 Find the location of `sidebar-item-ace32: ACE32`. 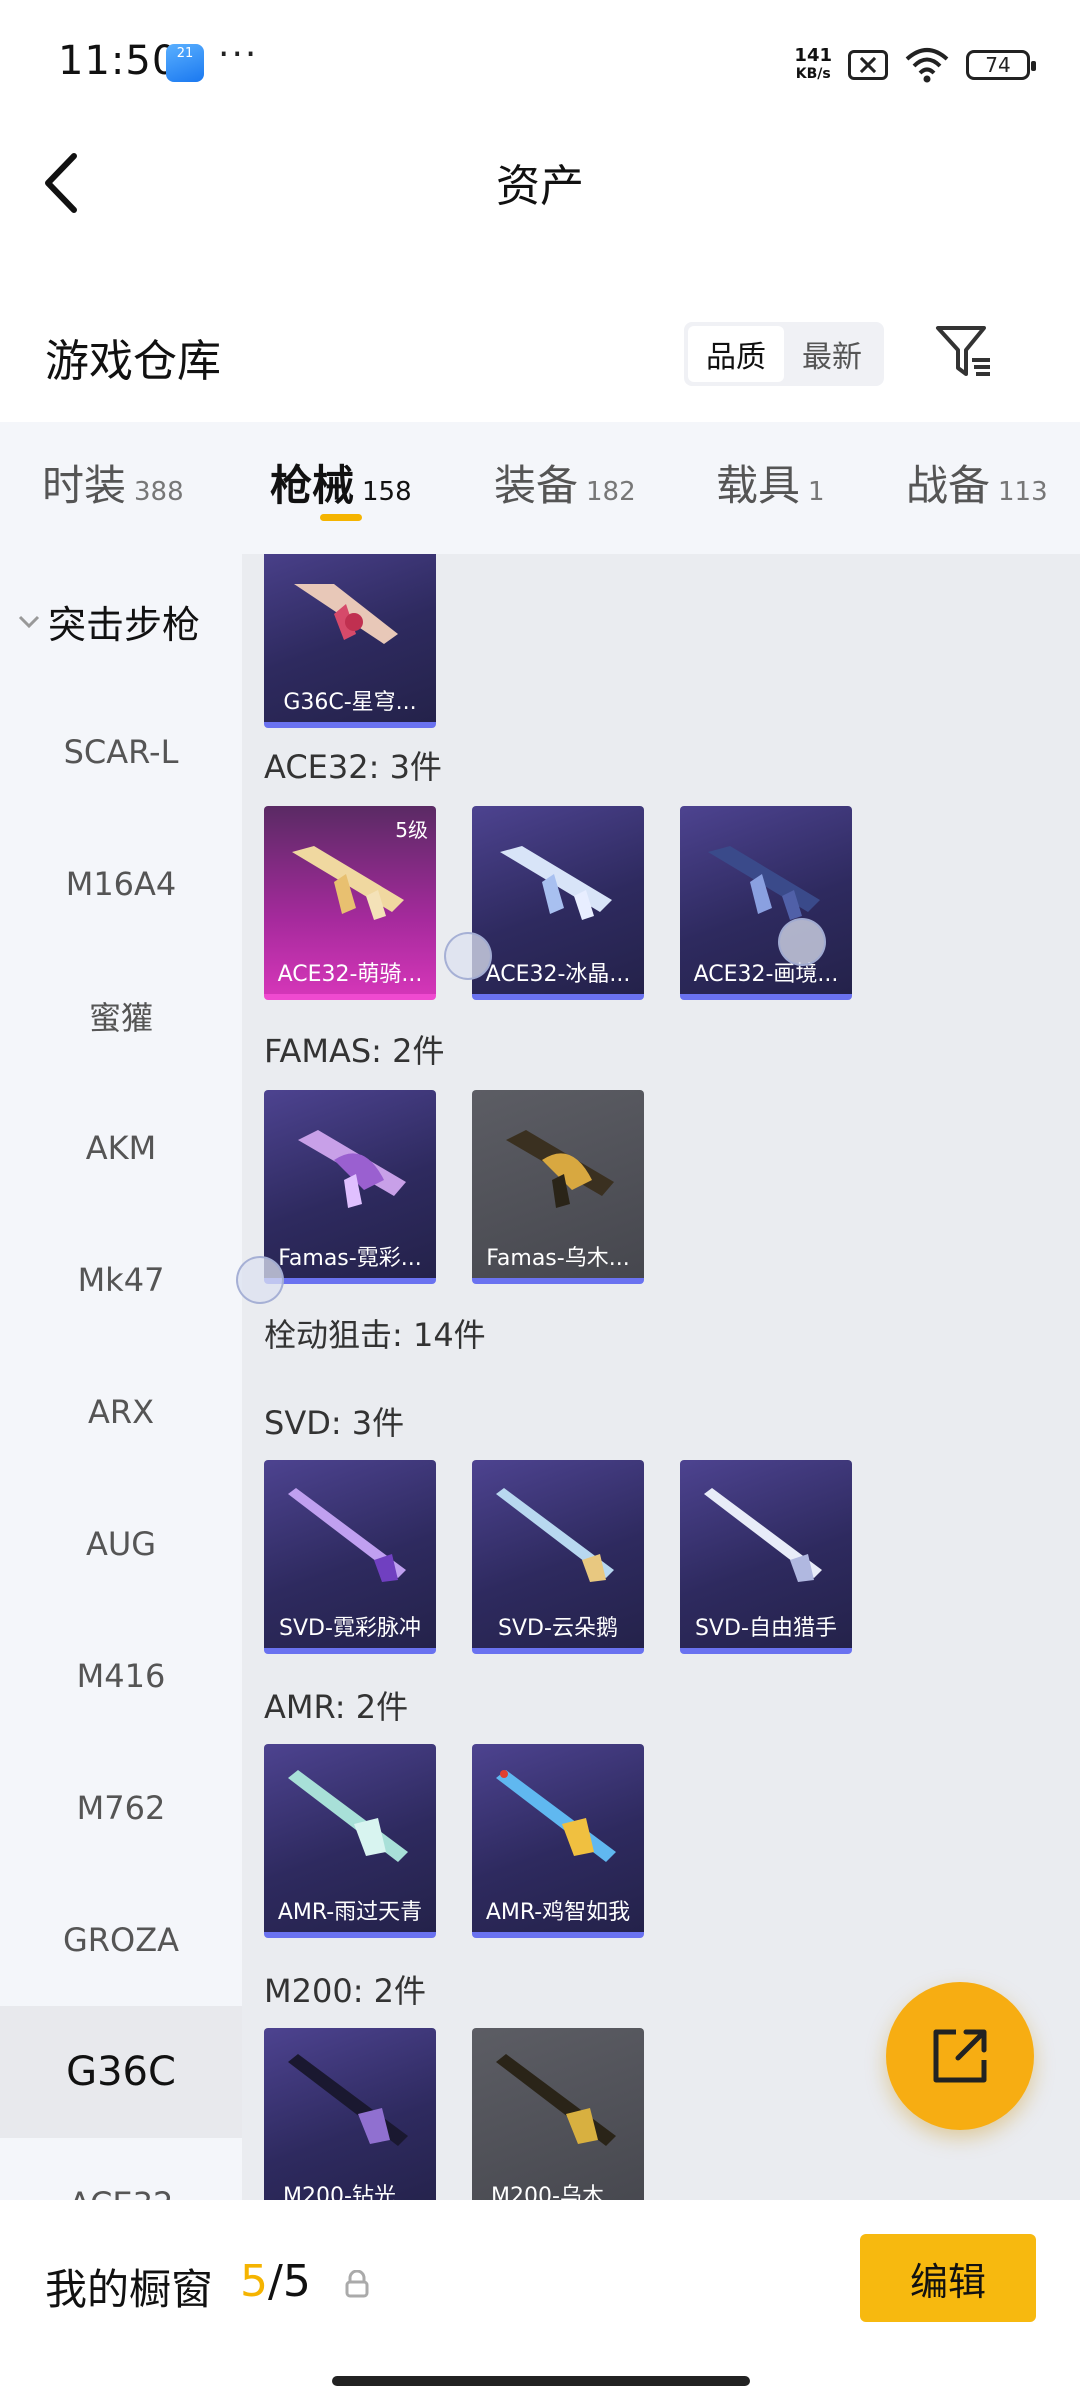

sidebar-item-ace32: ACE32 is located at coordinates (121, 2169).